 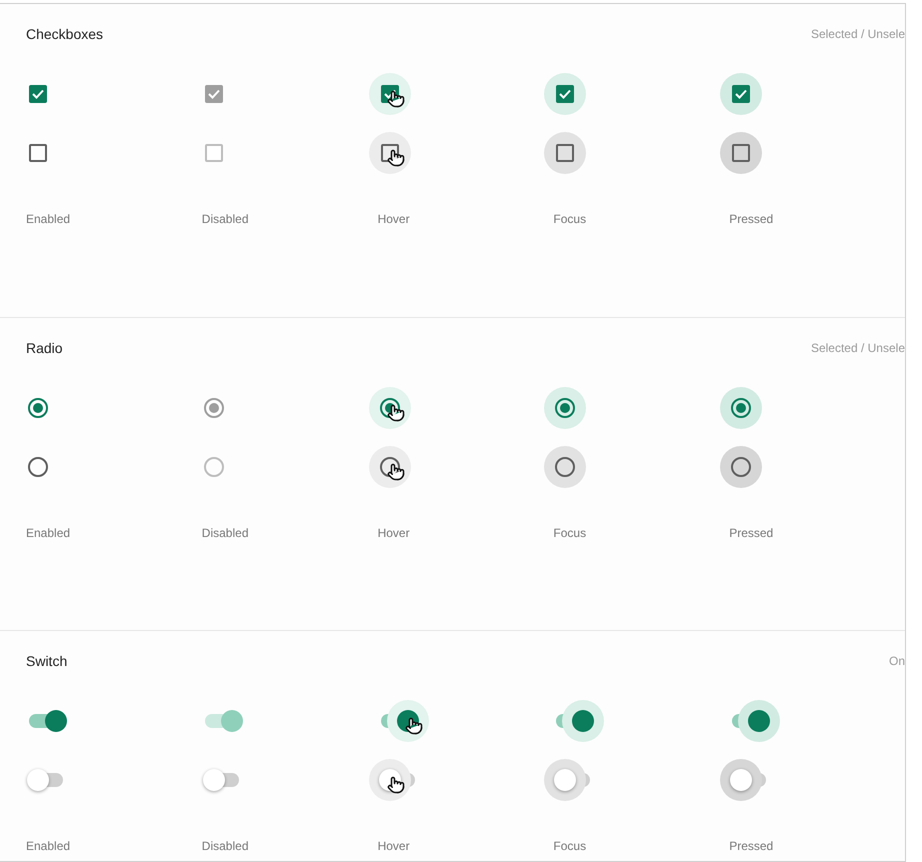 I want to click on section-title: Radio, so click(x=44, y=348).